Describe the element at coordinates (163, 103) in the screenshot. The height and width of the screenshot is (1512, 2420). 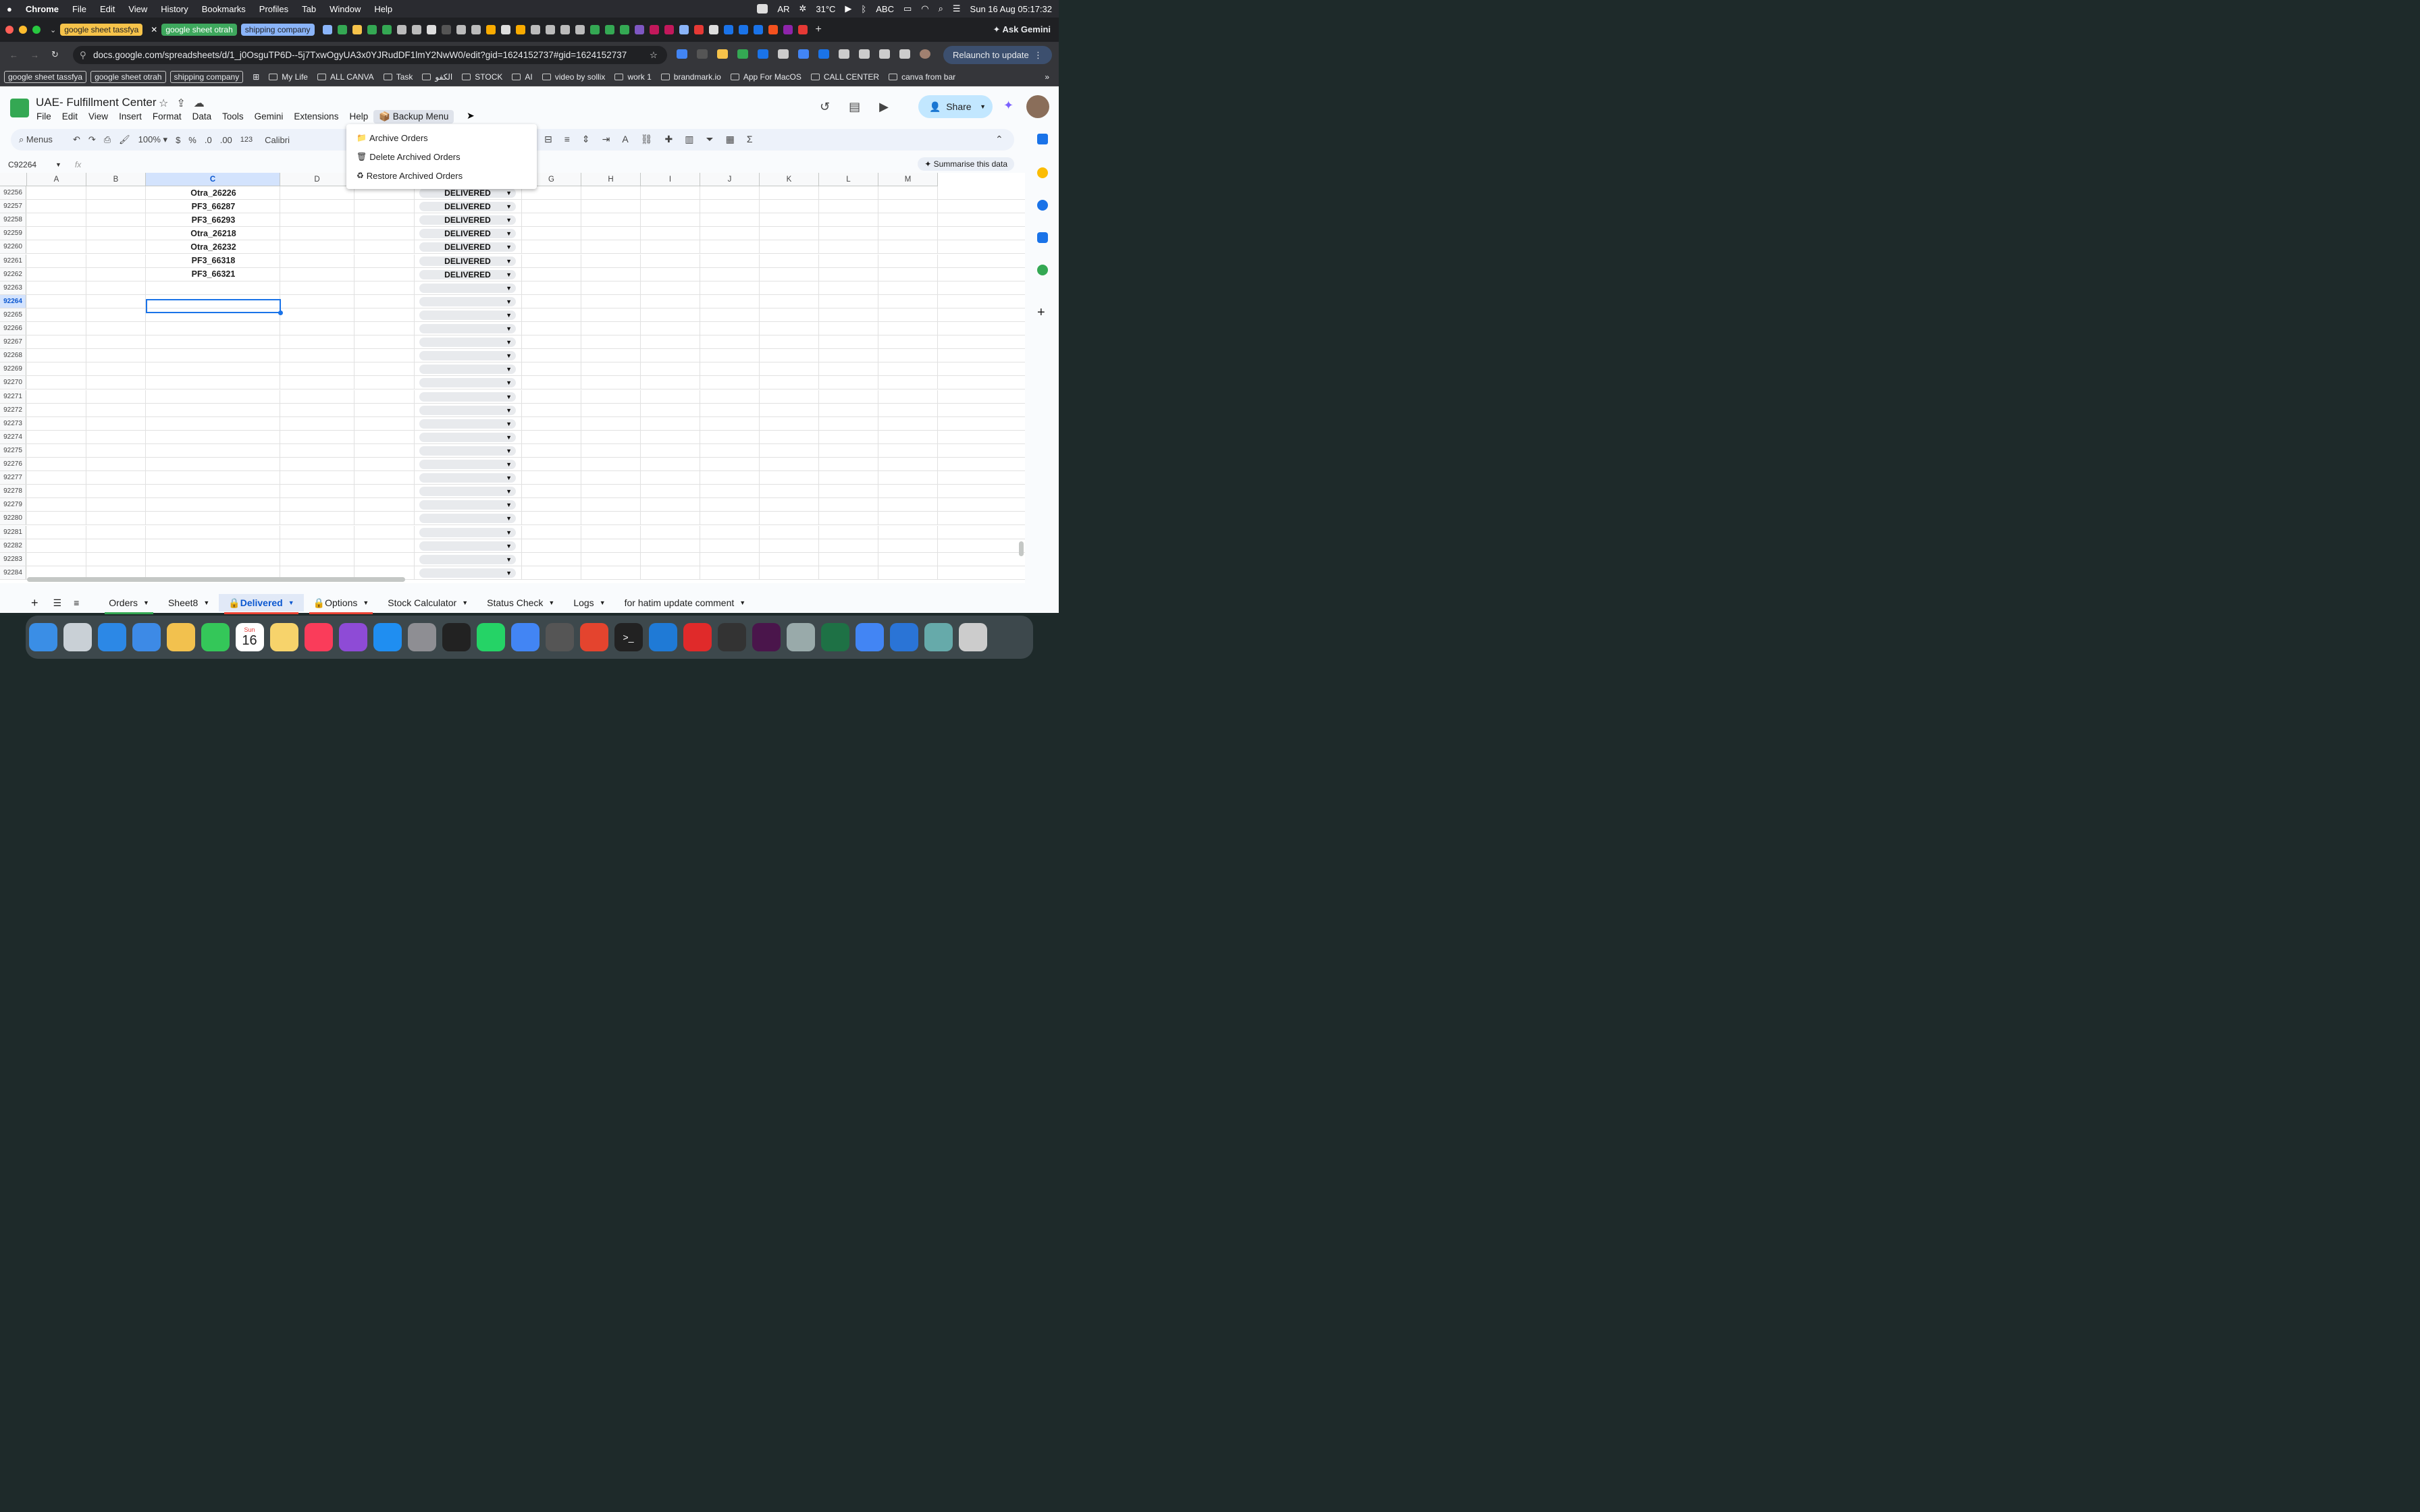
I see `star-icon: ☆` at that location.